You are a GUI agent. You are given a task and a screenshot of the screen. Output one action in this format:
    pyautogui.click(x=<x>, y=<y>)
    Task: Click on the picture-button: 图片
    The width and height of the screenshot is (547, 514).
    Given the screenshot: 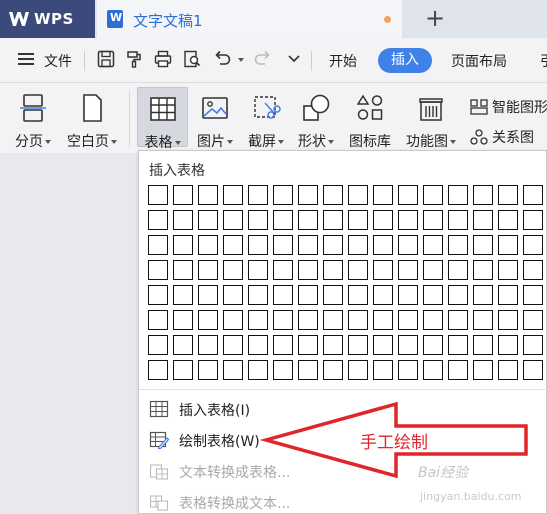 What is the action you would take?
    pyautogui.click(x=215, y=118)
    